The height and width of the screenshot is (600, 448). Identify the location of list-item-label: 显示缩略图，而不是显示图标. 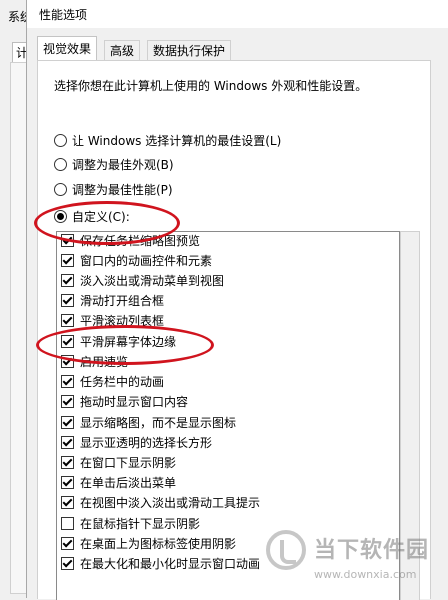
(158, 423).